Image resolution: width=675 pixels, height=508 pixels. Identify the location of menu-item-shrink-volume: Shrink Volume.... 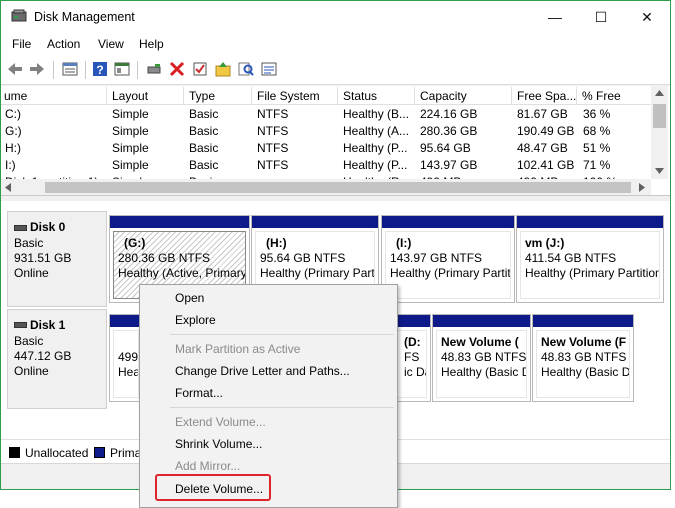
(218, 444).